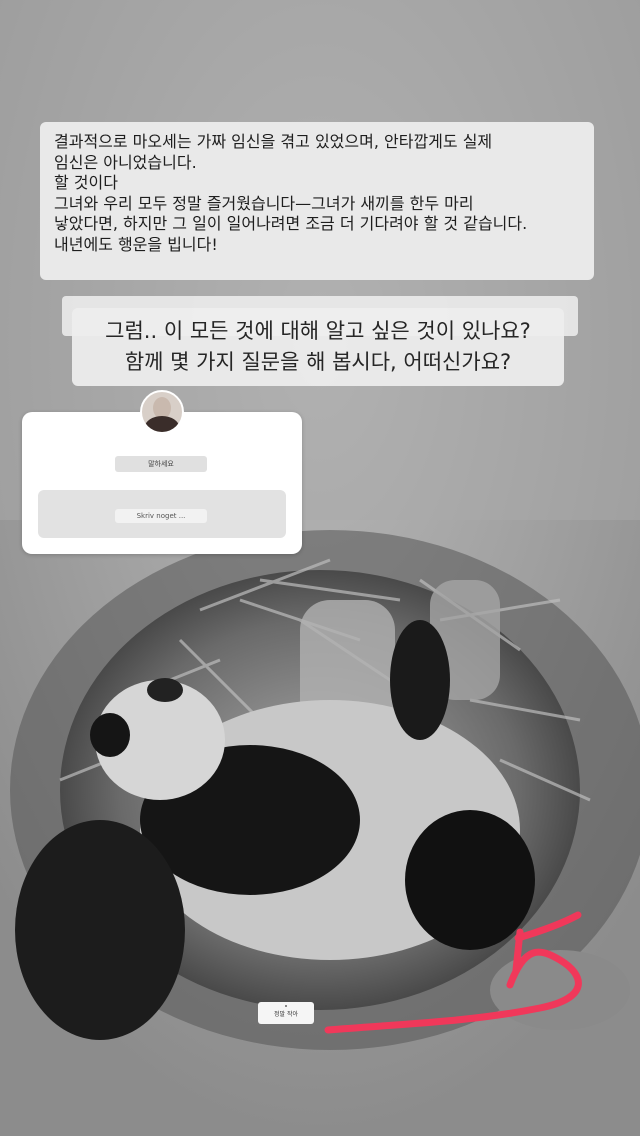  I want to click on caption-line: 할 것이다, so click(86, 182).